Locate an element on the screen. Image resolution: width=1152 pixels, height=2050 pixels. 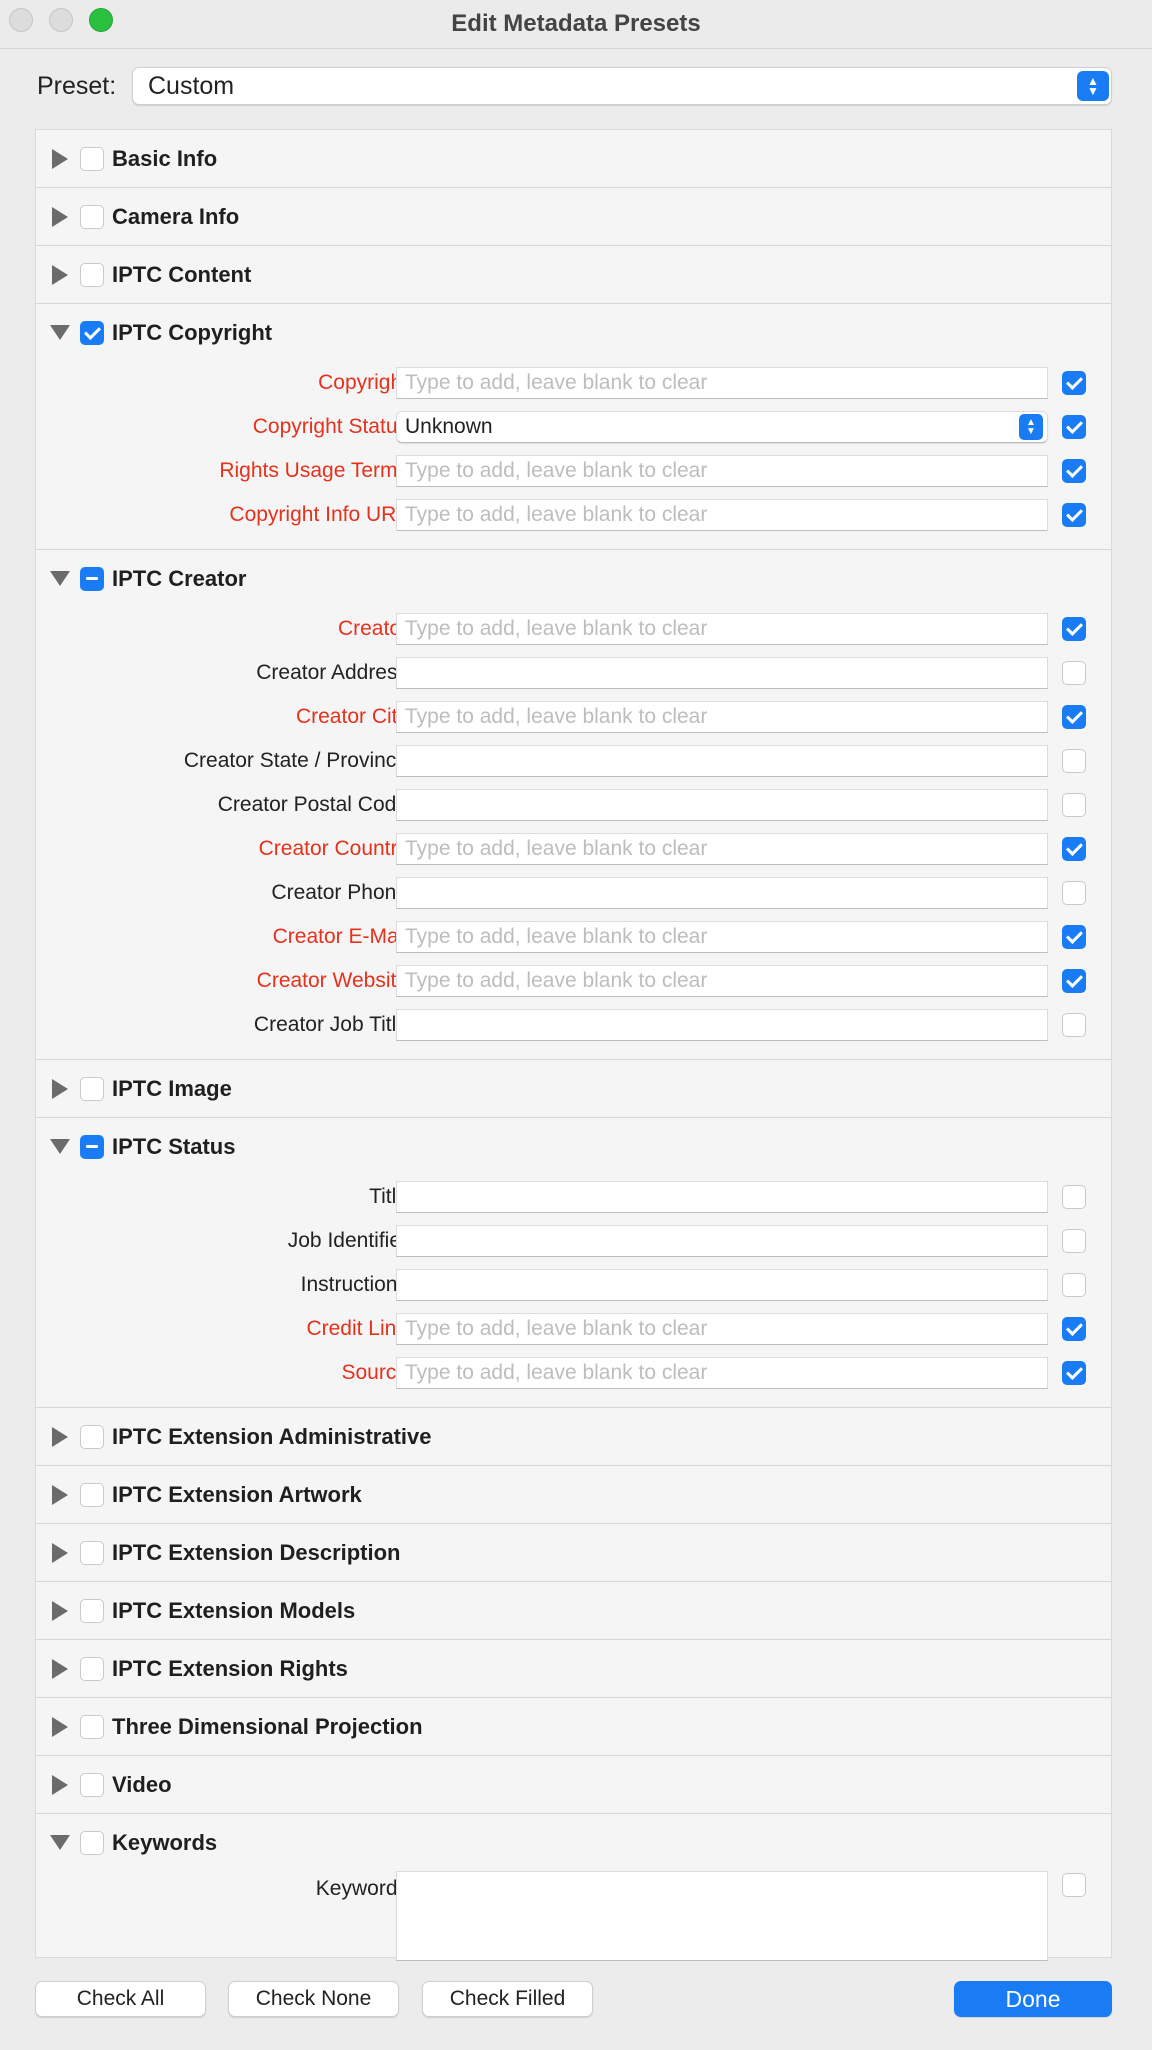
preset-value: Custom is located at coordinates (191, 85).